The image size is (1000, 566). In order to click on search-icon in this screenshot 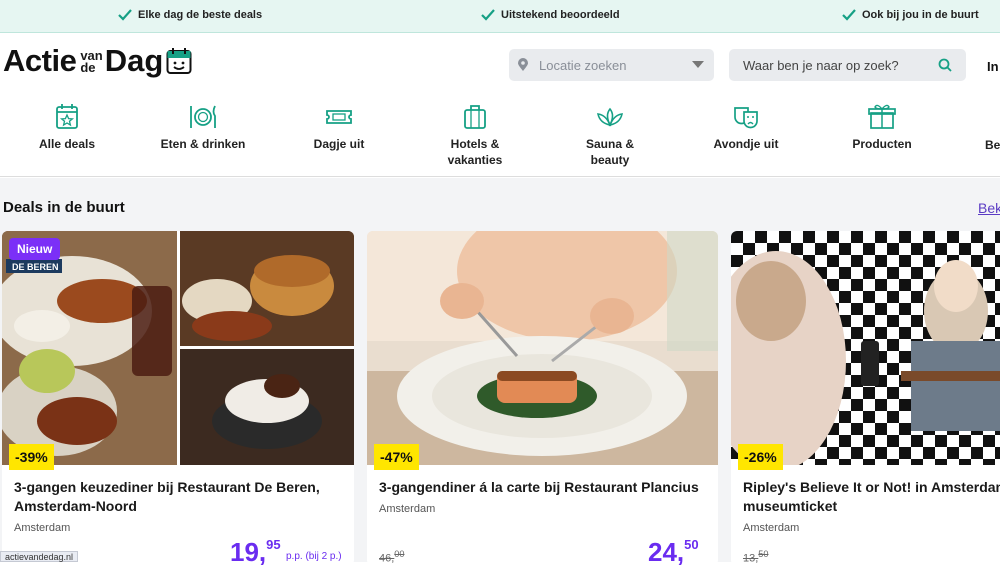, I will do `click(945, 65)`.